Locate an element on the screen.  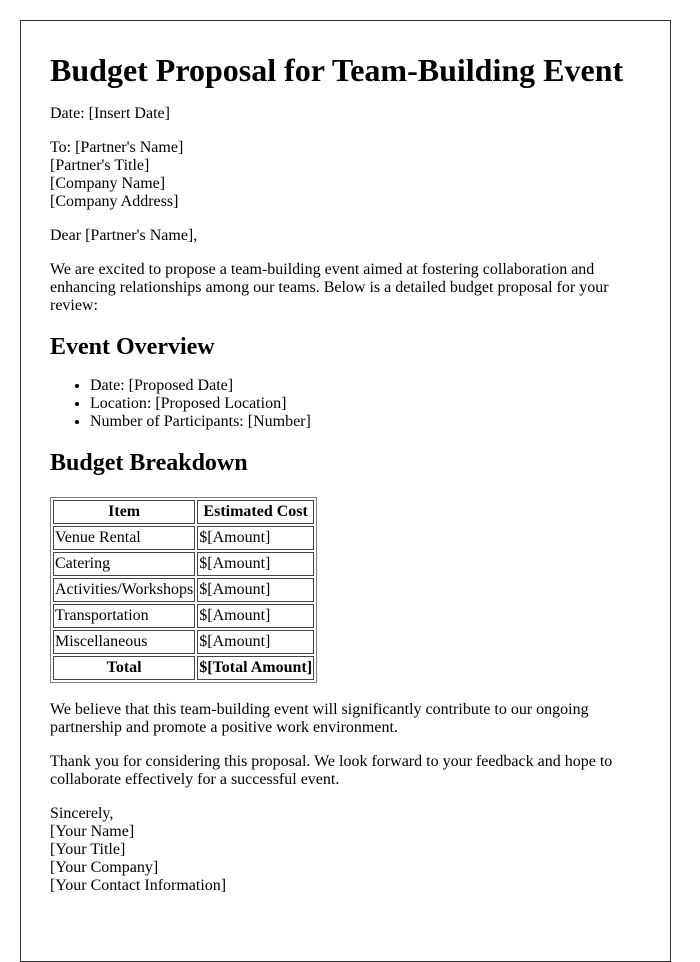
sender-name: [Your Name] is located at coordinates (92, 831).